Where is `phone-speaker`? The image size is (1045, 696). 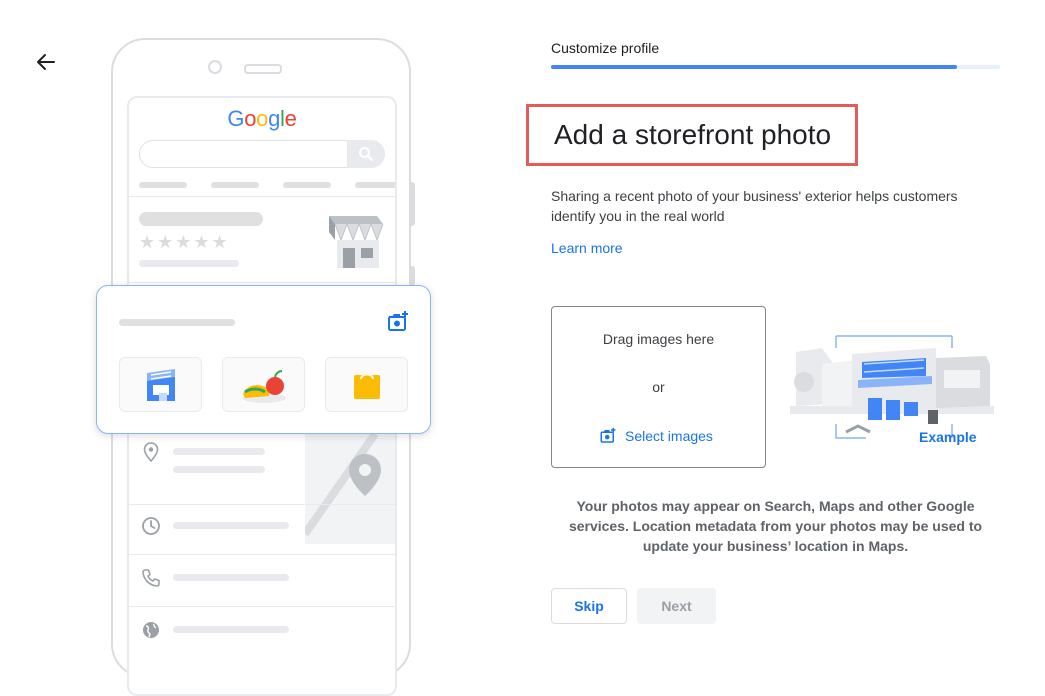
phone-speaker is located at coordinates (263, 69).